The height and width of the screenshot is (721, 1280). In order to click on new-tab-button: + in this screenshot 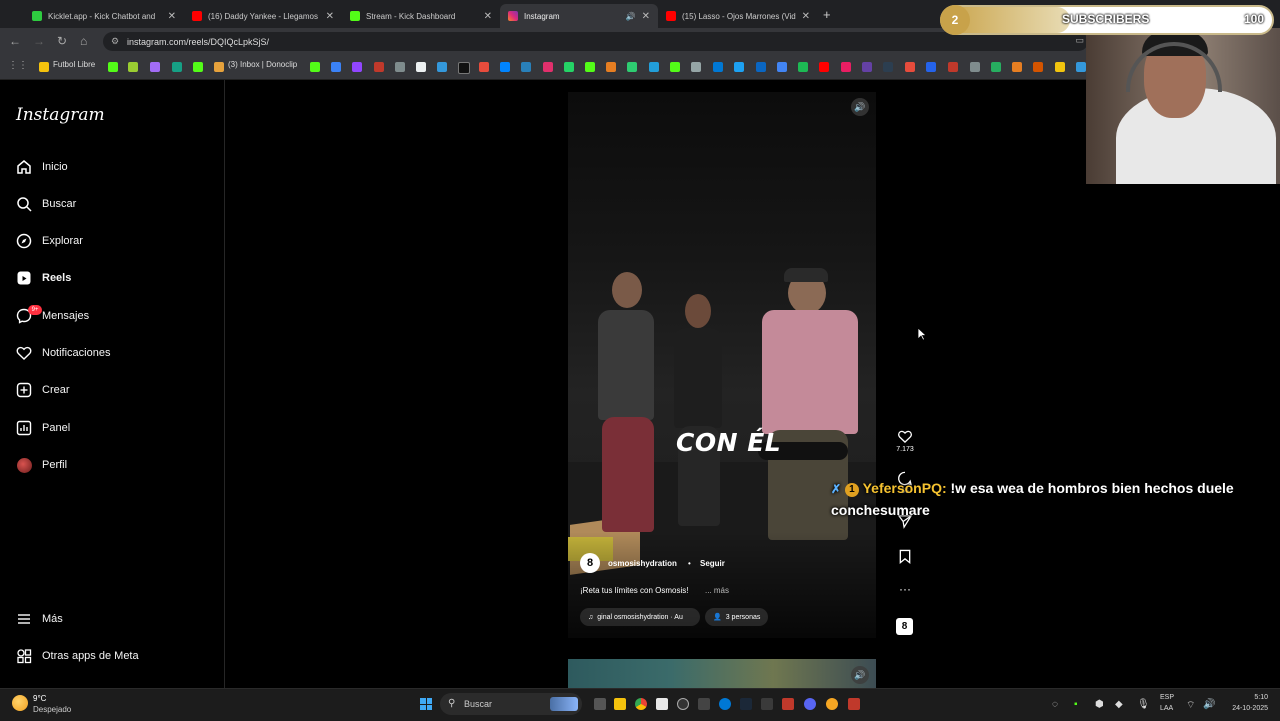, I will do `click(827, 14)`.